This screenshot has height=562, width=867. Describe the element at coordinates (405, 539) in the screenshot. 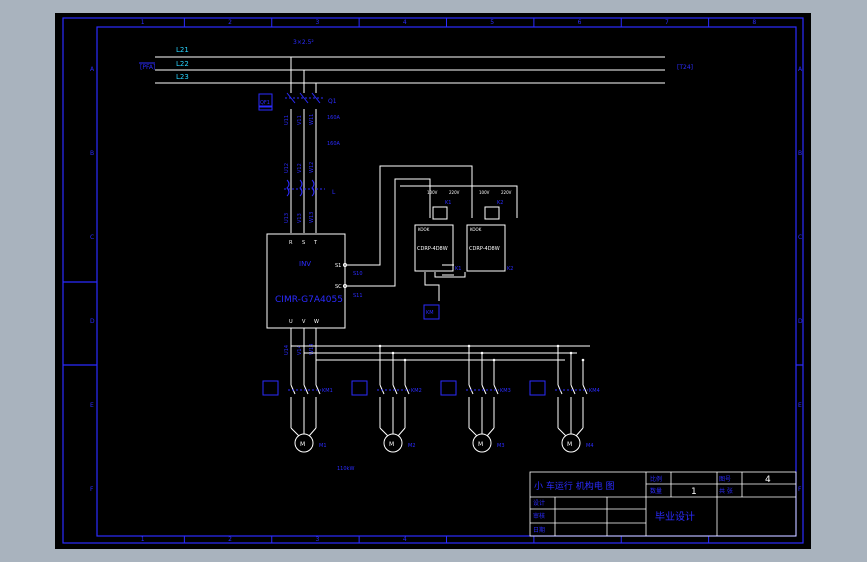

I see `column-label-bottom: 4` at that location.